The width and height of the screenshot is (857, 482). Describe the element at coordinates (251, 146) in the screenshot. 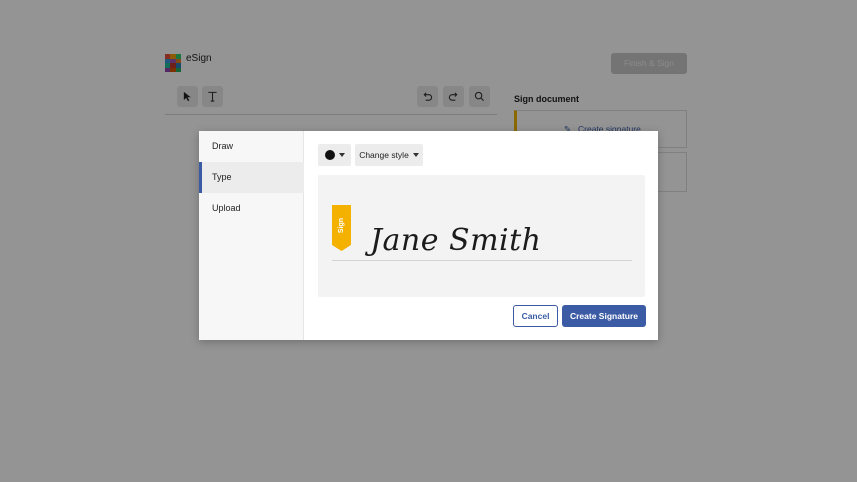

I see `tab-draw: Draw` at that location.